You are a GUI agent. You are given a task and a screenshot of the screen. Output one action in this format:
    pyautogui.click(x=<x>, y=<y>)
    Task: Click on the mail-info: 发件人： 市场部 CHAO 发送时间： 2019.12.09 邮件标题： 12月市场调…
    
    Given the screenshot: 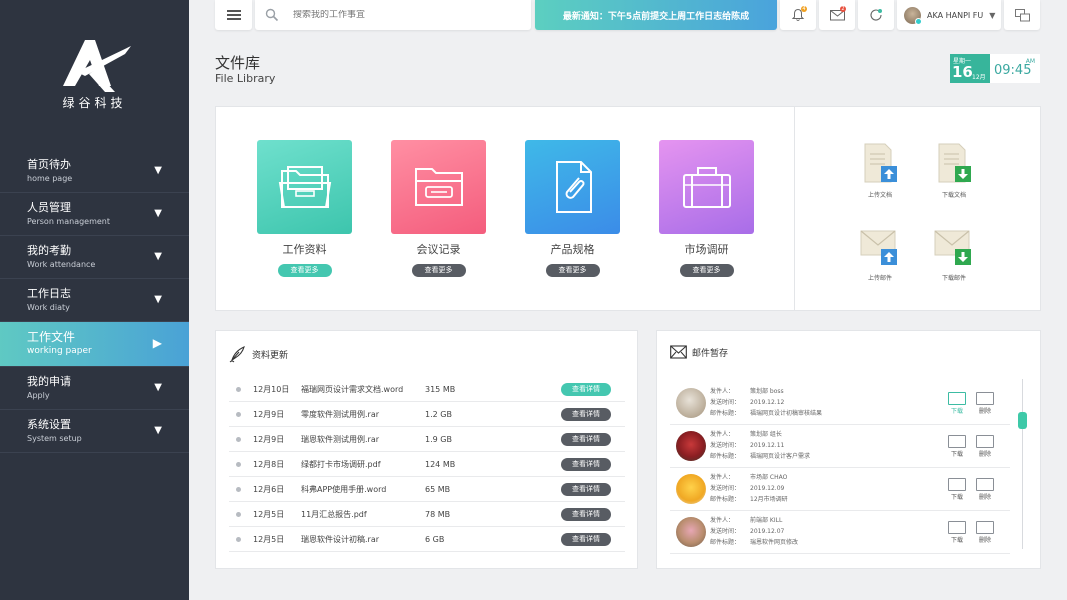 What is the action you would take?
    pyautogui.click(x=749, y=488)
    